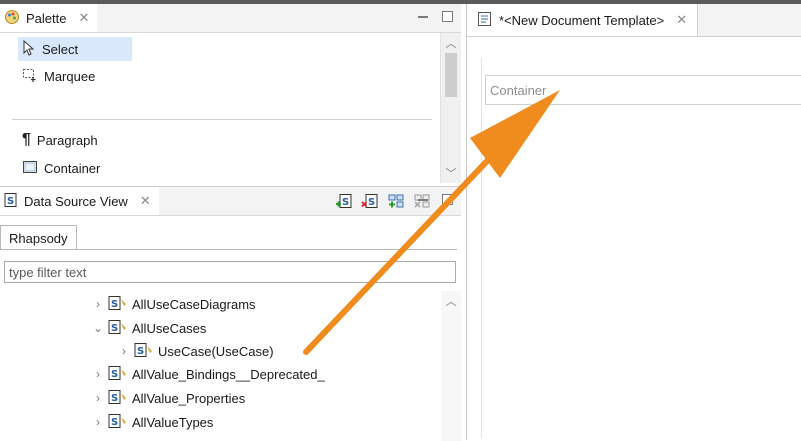 The height and width of the screenshot is (441, 801). I want to click on tree-item: › S AllValueTypes, so click(152, 422).